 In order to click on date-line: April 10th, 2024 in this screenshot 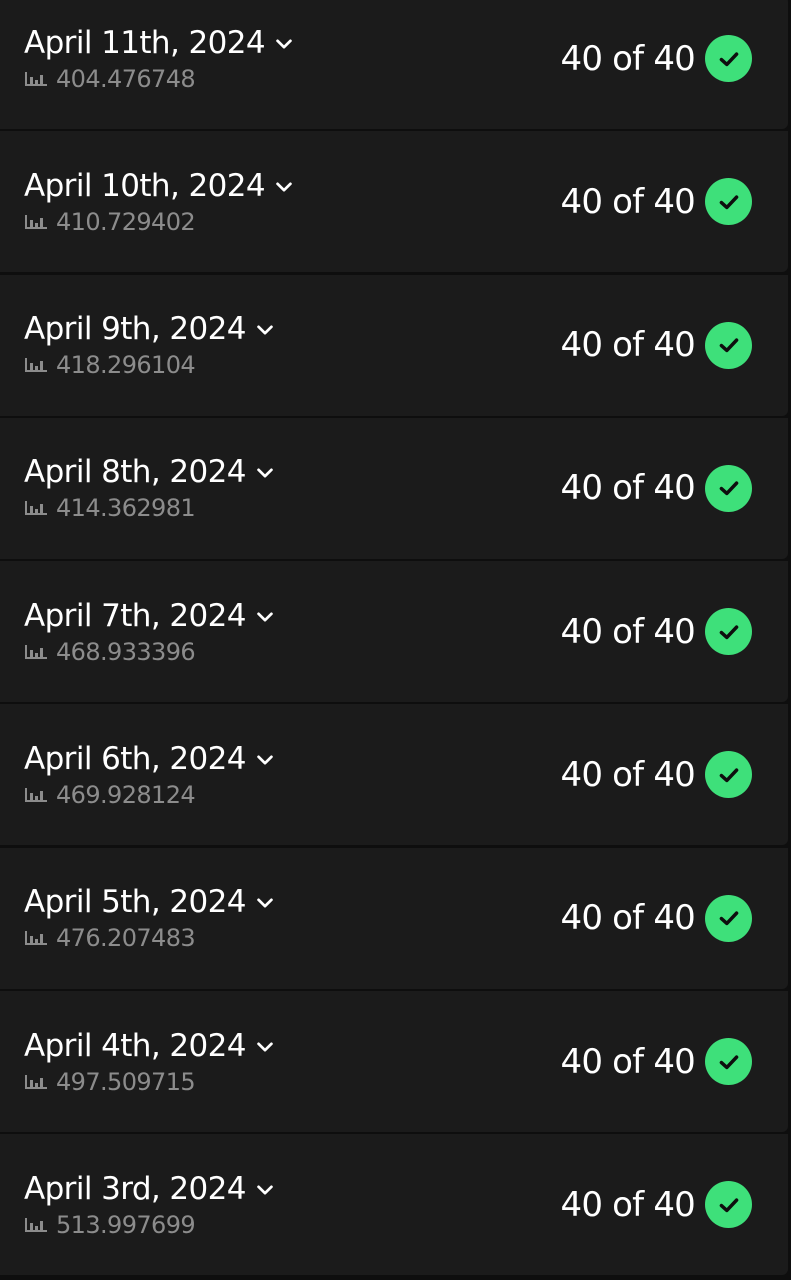, I will do `click(159, 186)`.